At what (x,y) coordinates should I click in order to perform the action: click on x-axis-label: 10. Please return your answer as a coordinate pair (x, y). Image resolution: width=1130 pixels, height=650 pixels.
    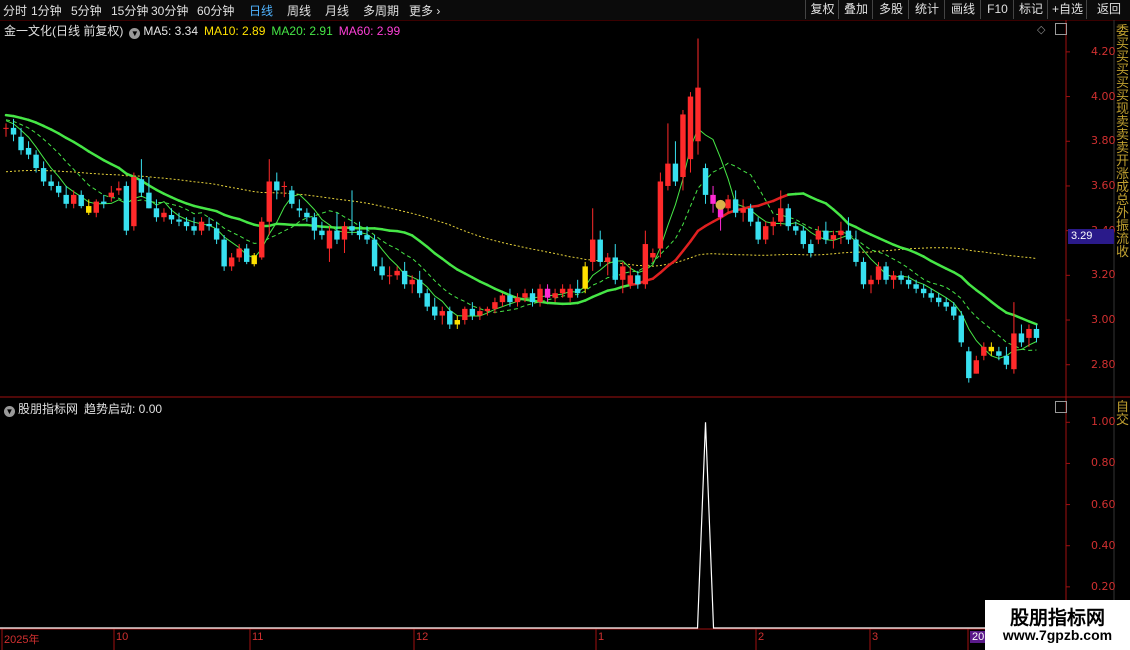
    Looking at the image, I should click on (122, 637).